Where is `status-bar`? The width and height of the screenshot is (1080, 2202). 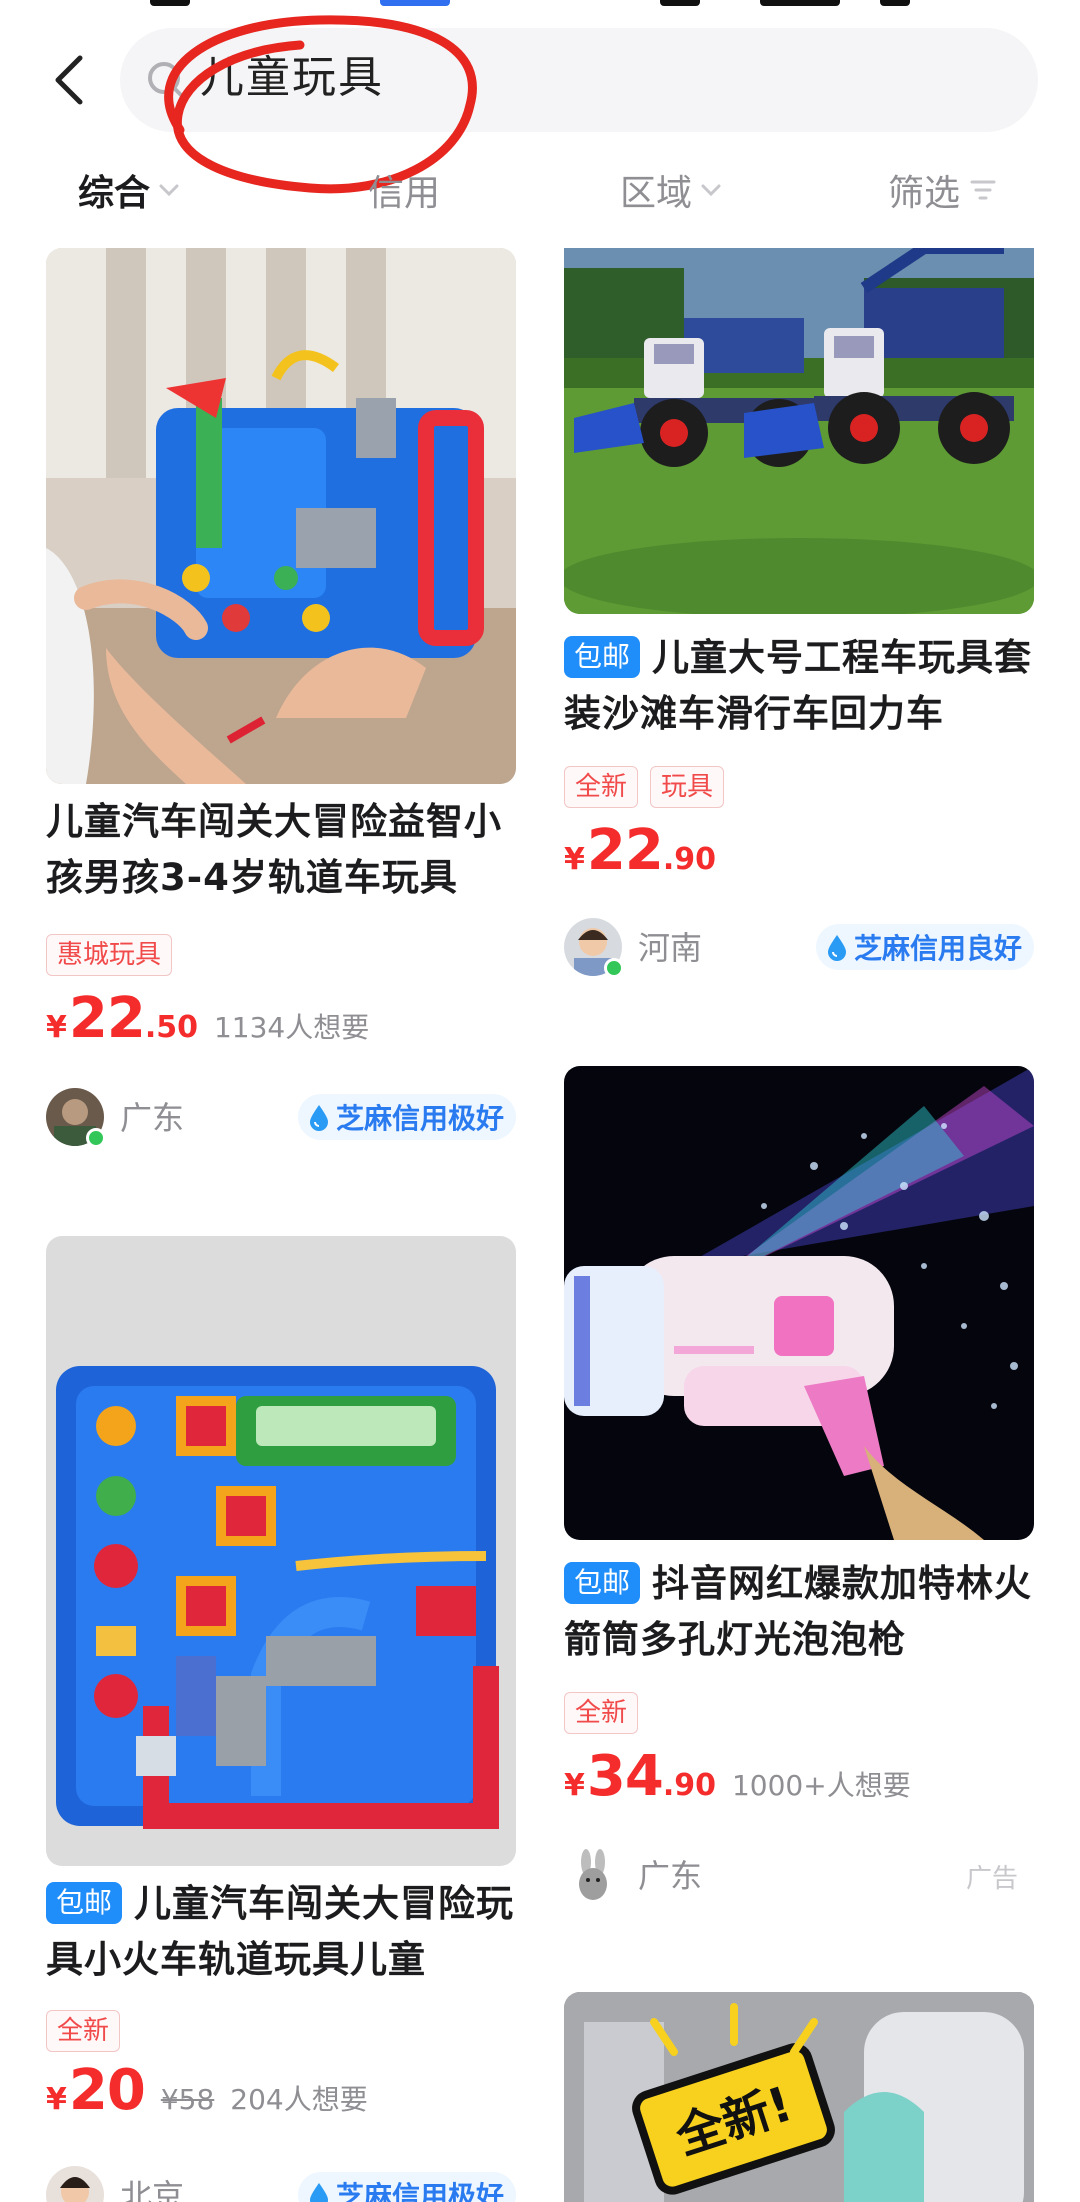 status-bar is located at coordinates (540, 7).